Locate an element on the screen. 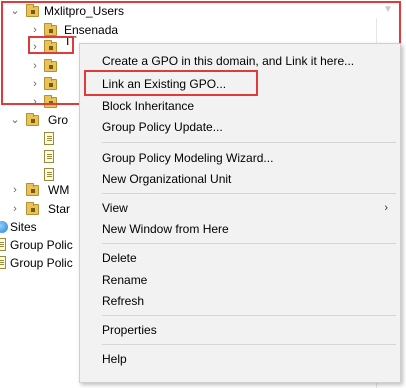 This screenshot has height=388, width=406. menu-item-label: Rename is located at coordinates (125, 280).